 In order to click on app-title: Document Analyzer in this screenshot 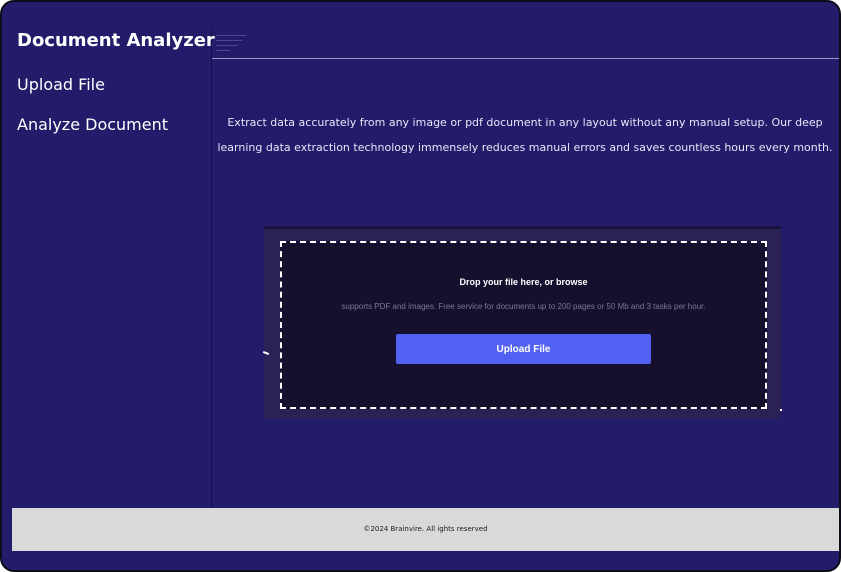, I will do `click(116, 40)`.